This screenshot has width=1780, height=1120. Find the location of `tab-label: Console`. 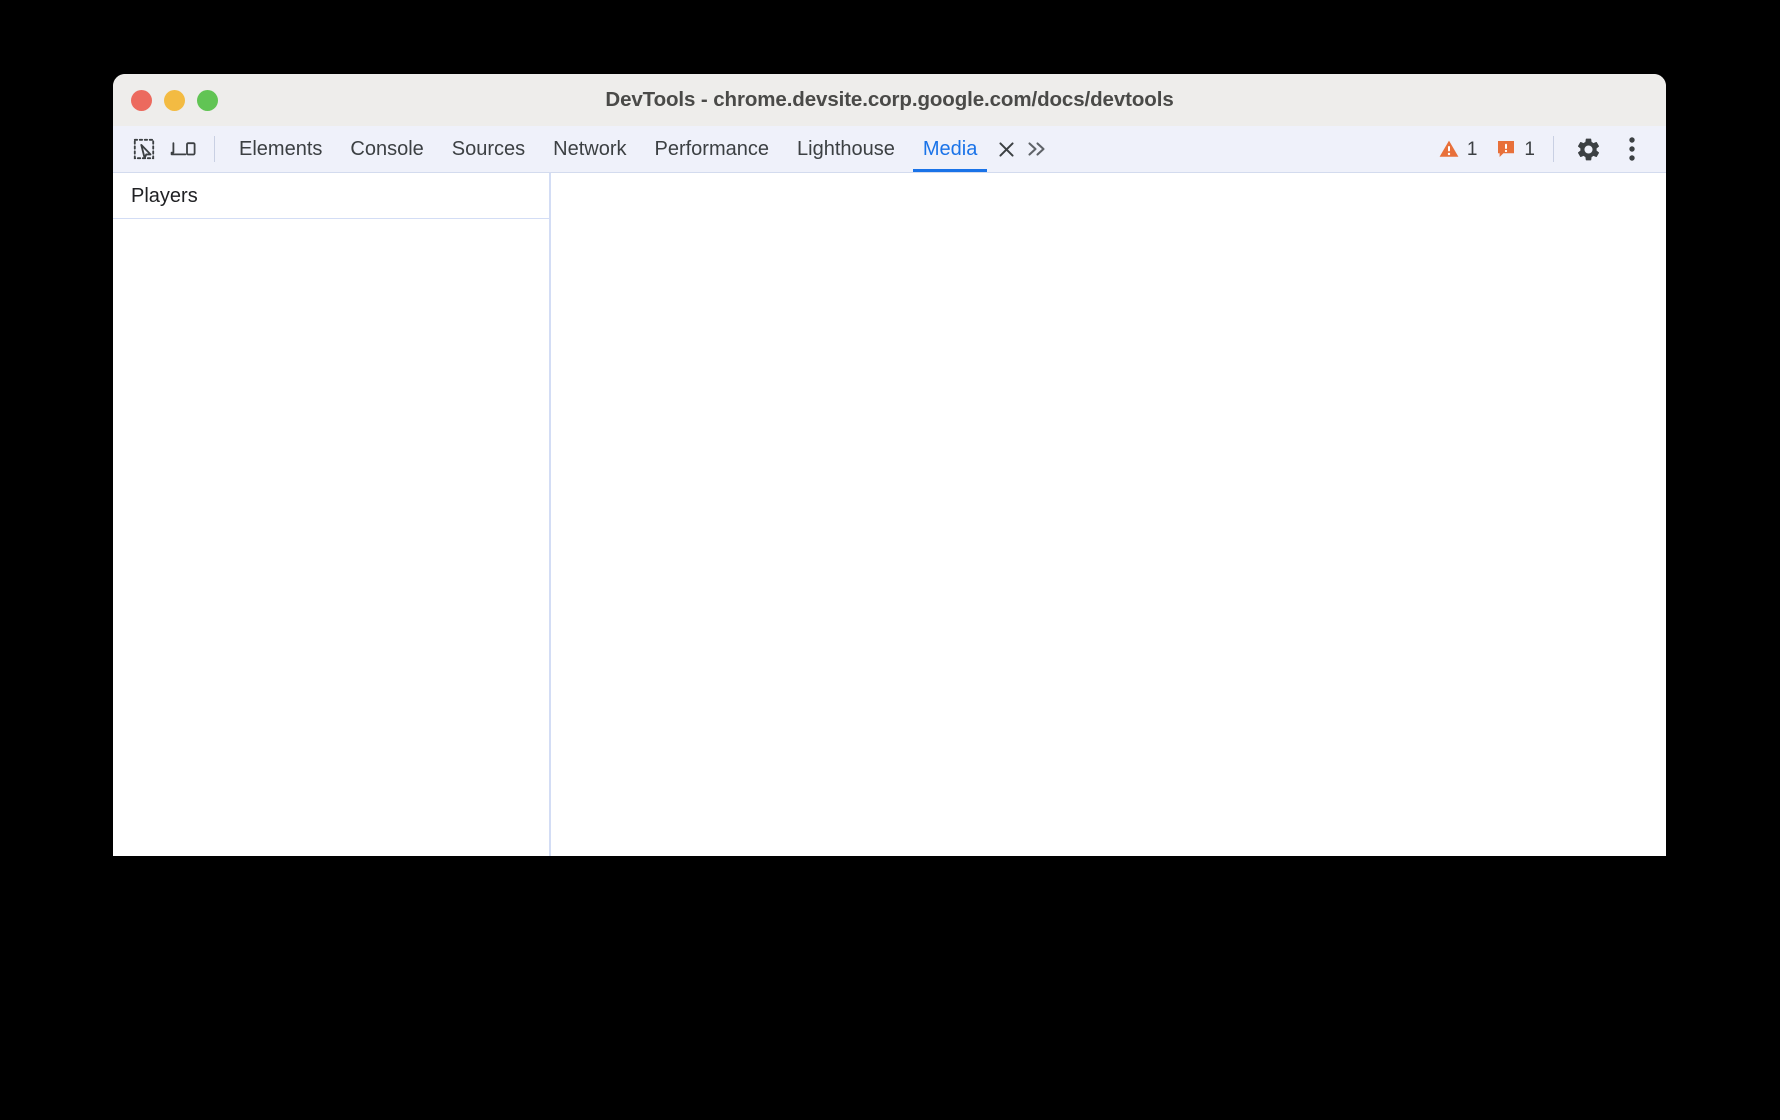

tab-label: Console is located at coordinates (387, 149).